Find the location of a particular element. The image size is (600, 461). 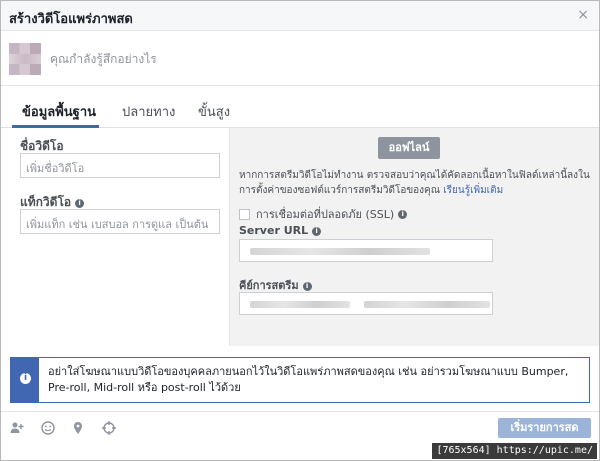

location-pin-icon is located at coordinates (78, 428).